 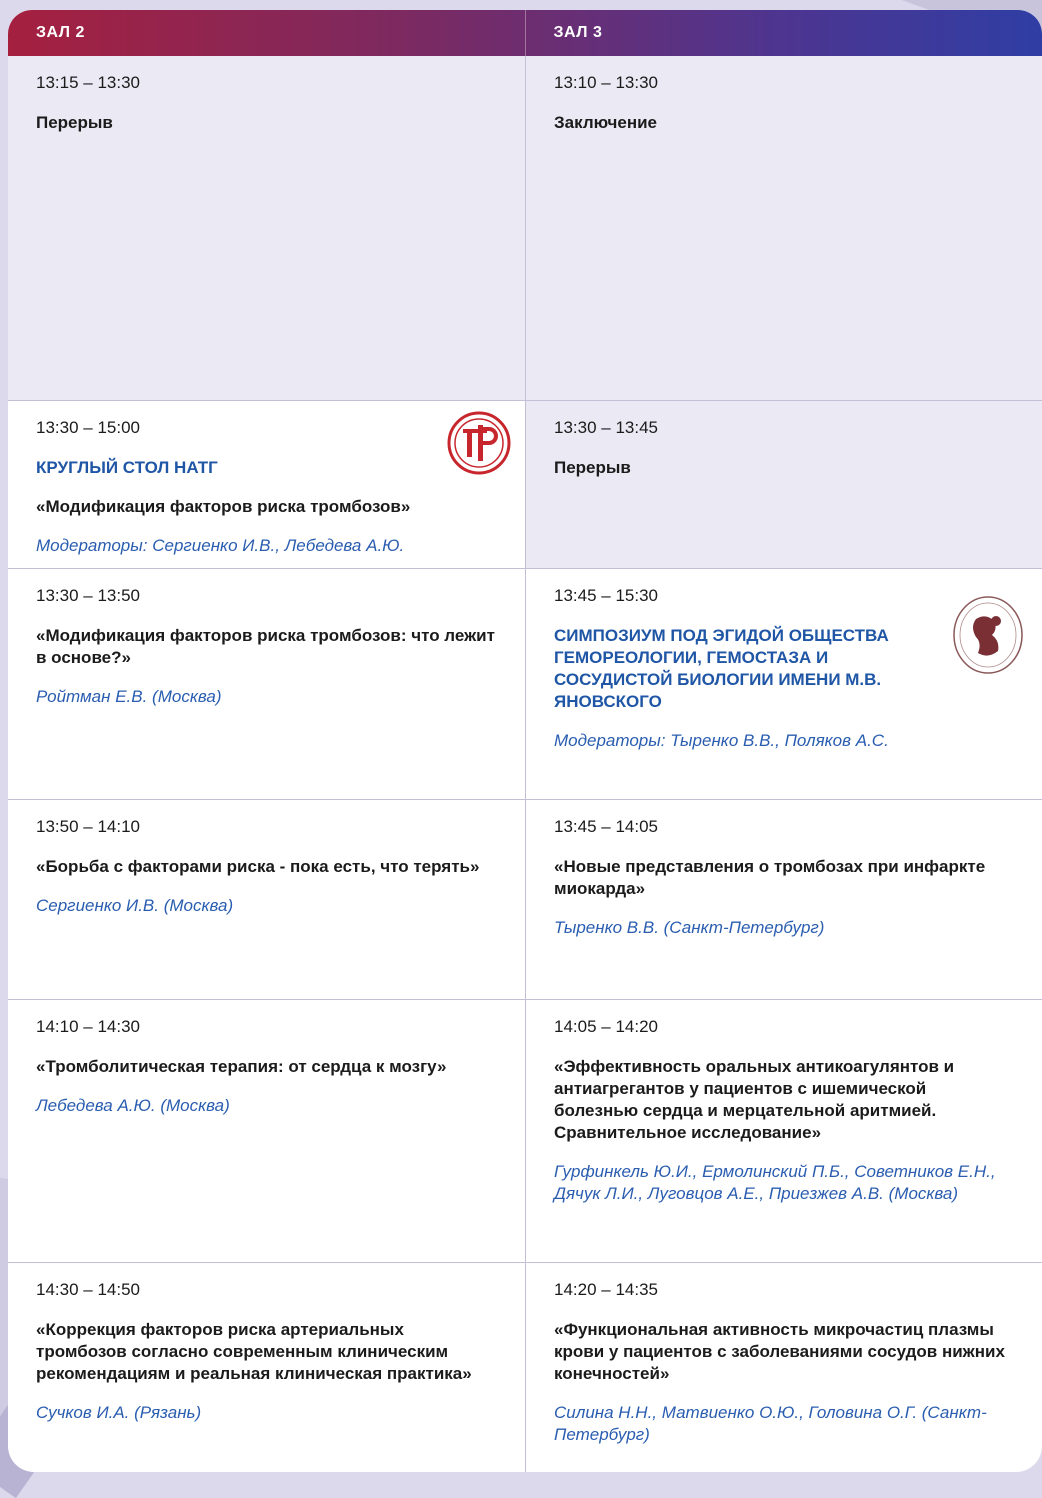 I want to click on table-header: ЗАЛ 2 ЗАЛ 3, so click(x=525, y=33).